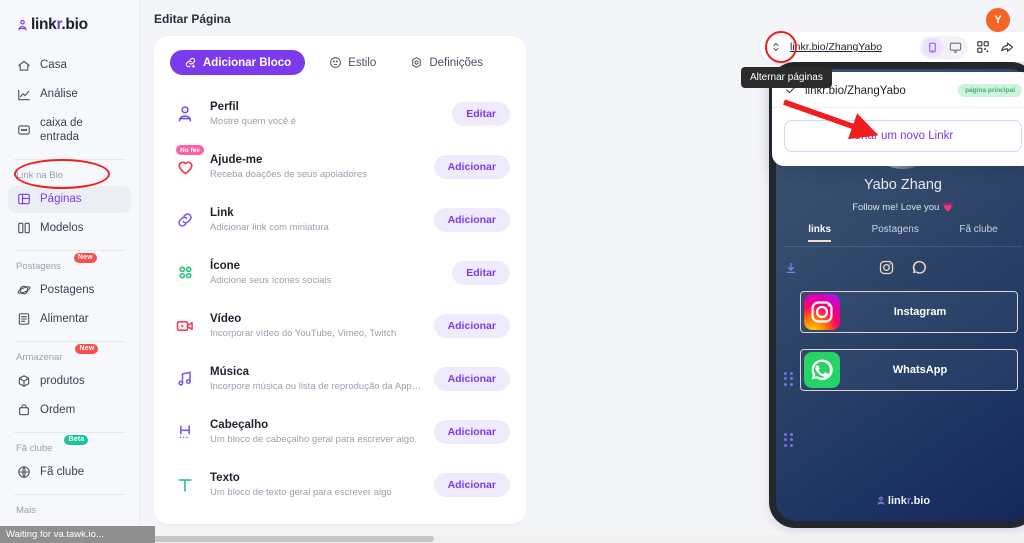 This screenshot has height=543, width=1024. What do you see at coordinates (903, 136) in the screenshot?
I see `create-new-linkr-button: Criar um novo Linkr` at bounding box center [903, 136].